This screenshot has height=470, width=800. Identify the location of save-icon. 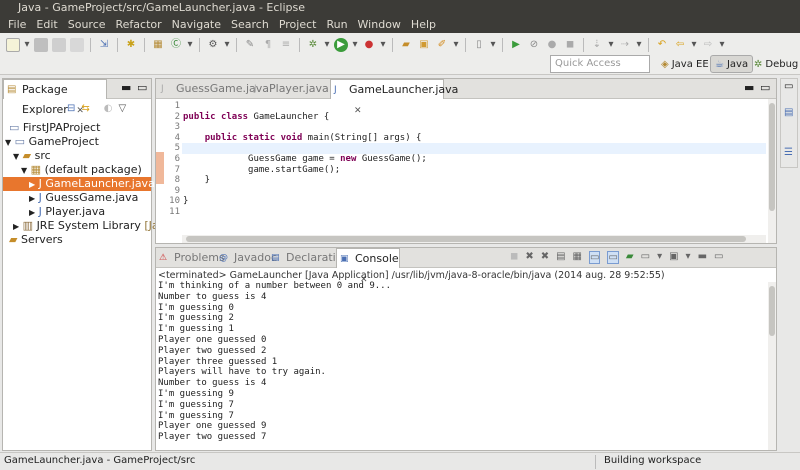
(41, 45).